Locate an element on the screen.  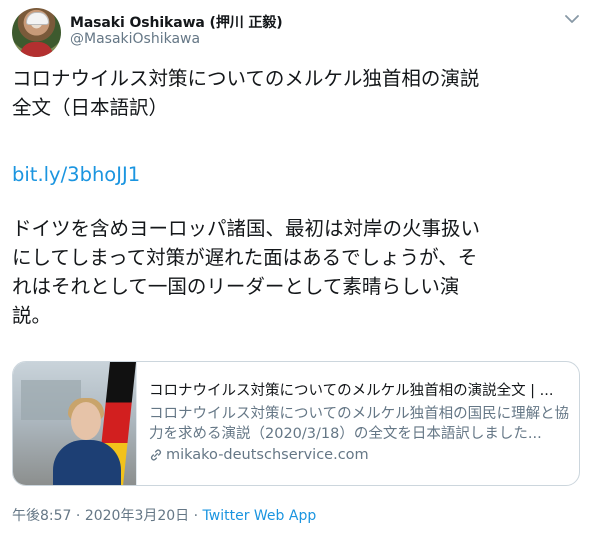
chevron-down-icon is located at coordinates (572, 19).